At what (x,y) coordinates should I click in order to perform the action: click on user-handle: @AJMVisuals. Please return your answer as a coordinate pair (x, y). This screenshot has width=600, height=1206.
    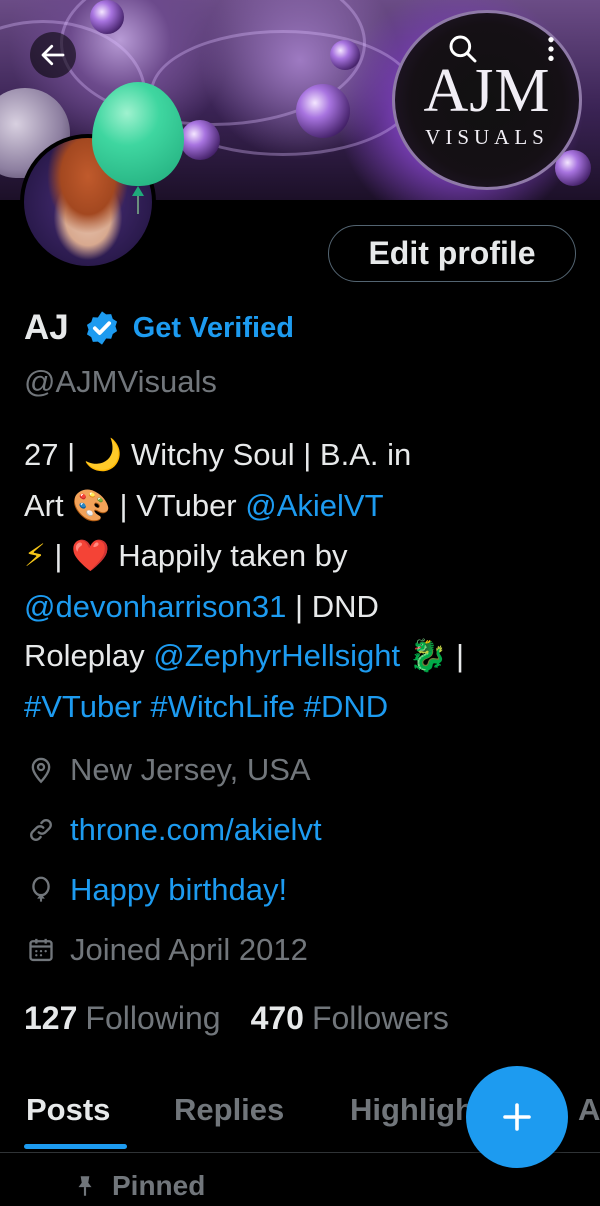
    Looking at the image, I should click on (120, 381).